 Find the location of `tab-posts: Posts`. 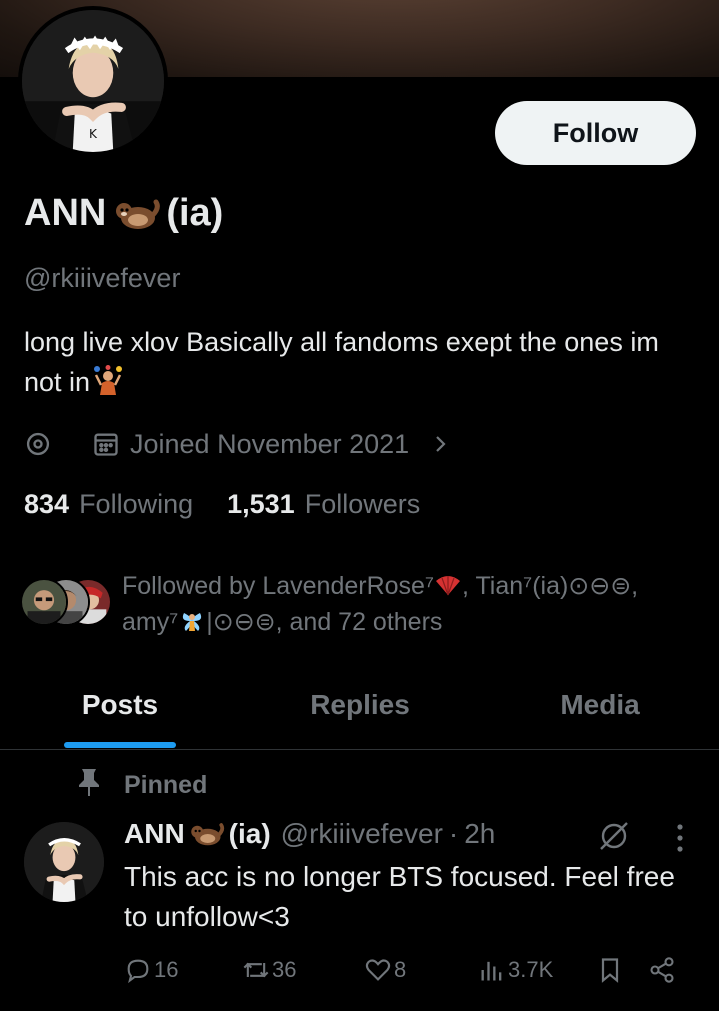

tab-posts: Posts is located at coordinates (120, 705).